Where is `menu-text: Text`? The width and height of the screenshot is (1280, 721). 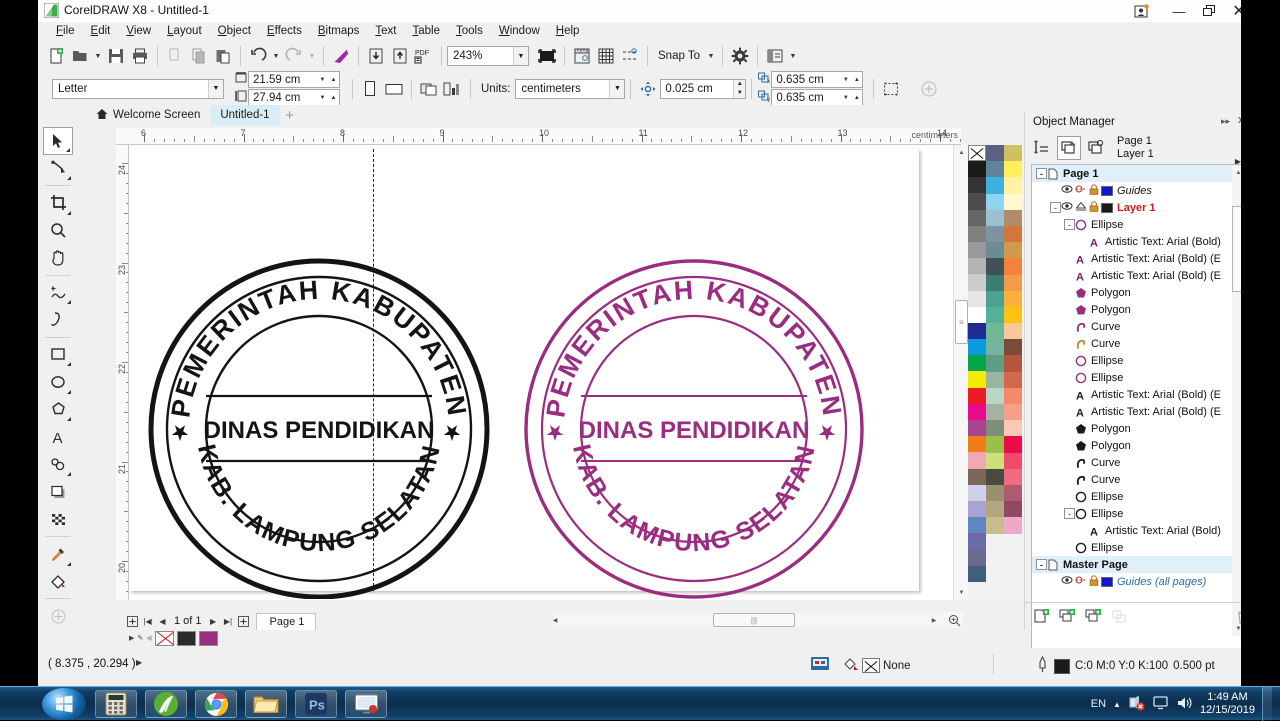 menu-text: Text is located at coordinates (385, 31).